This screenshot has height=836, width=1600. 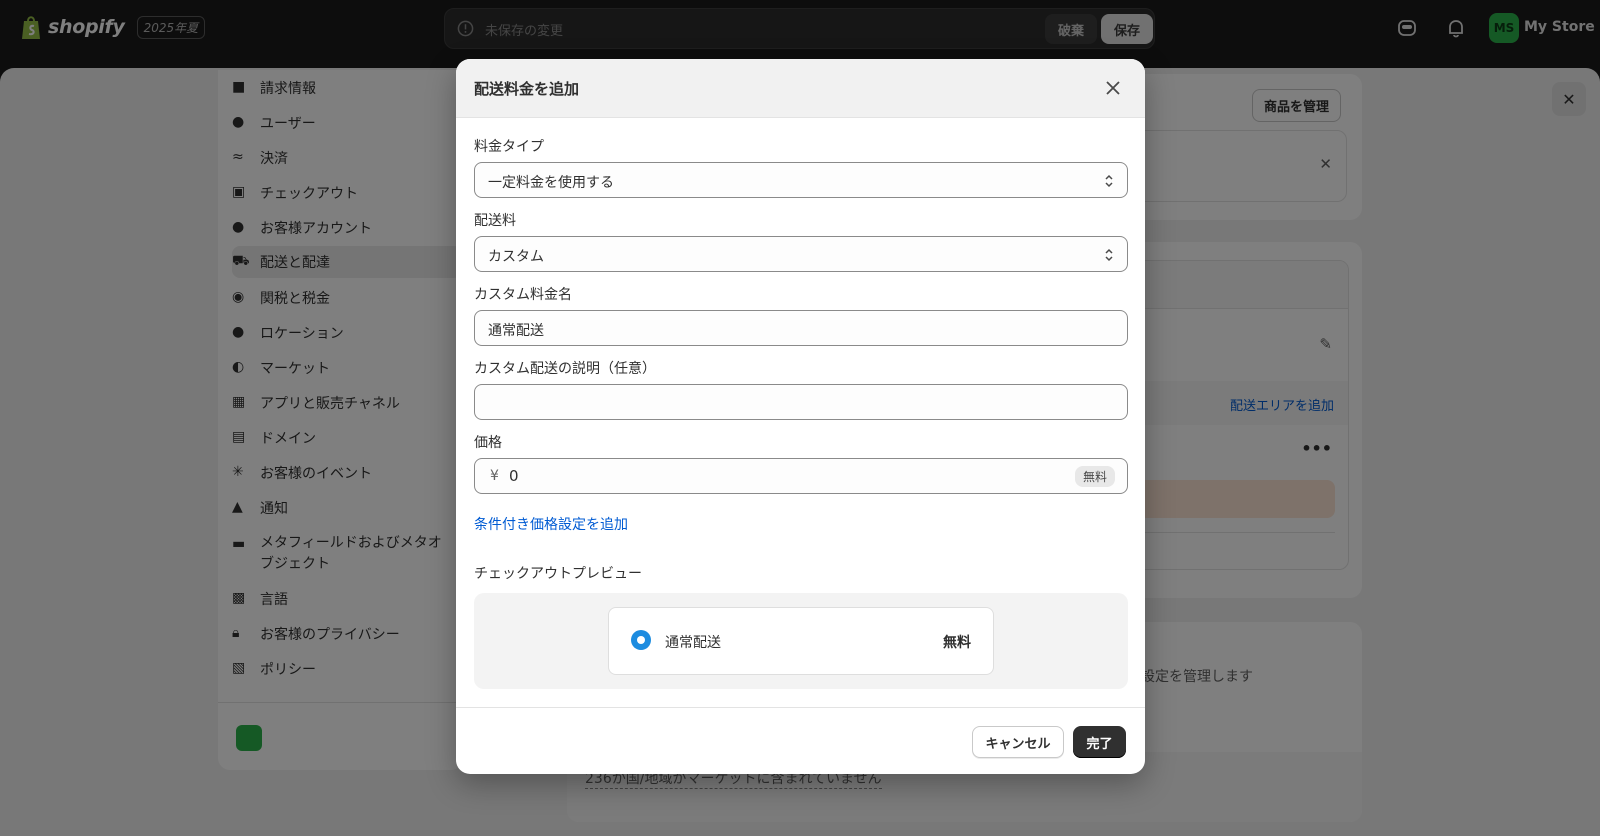 What do you see at coordinates (800, 707) in the screenshot?
I see `dialog-footer-divider` at bounding box center [800, 707].